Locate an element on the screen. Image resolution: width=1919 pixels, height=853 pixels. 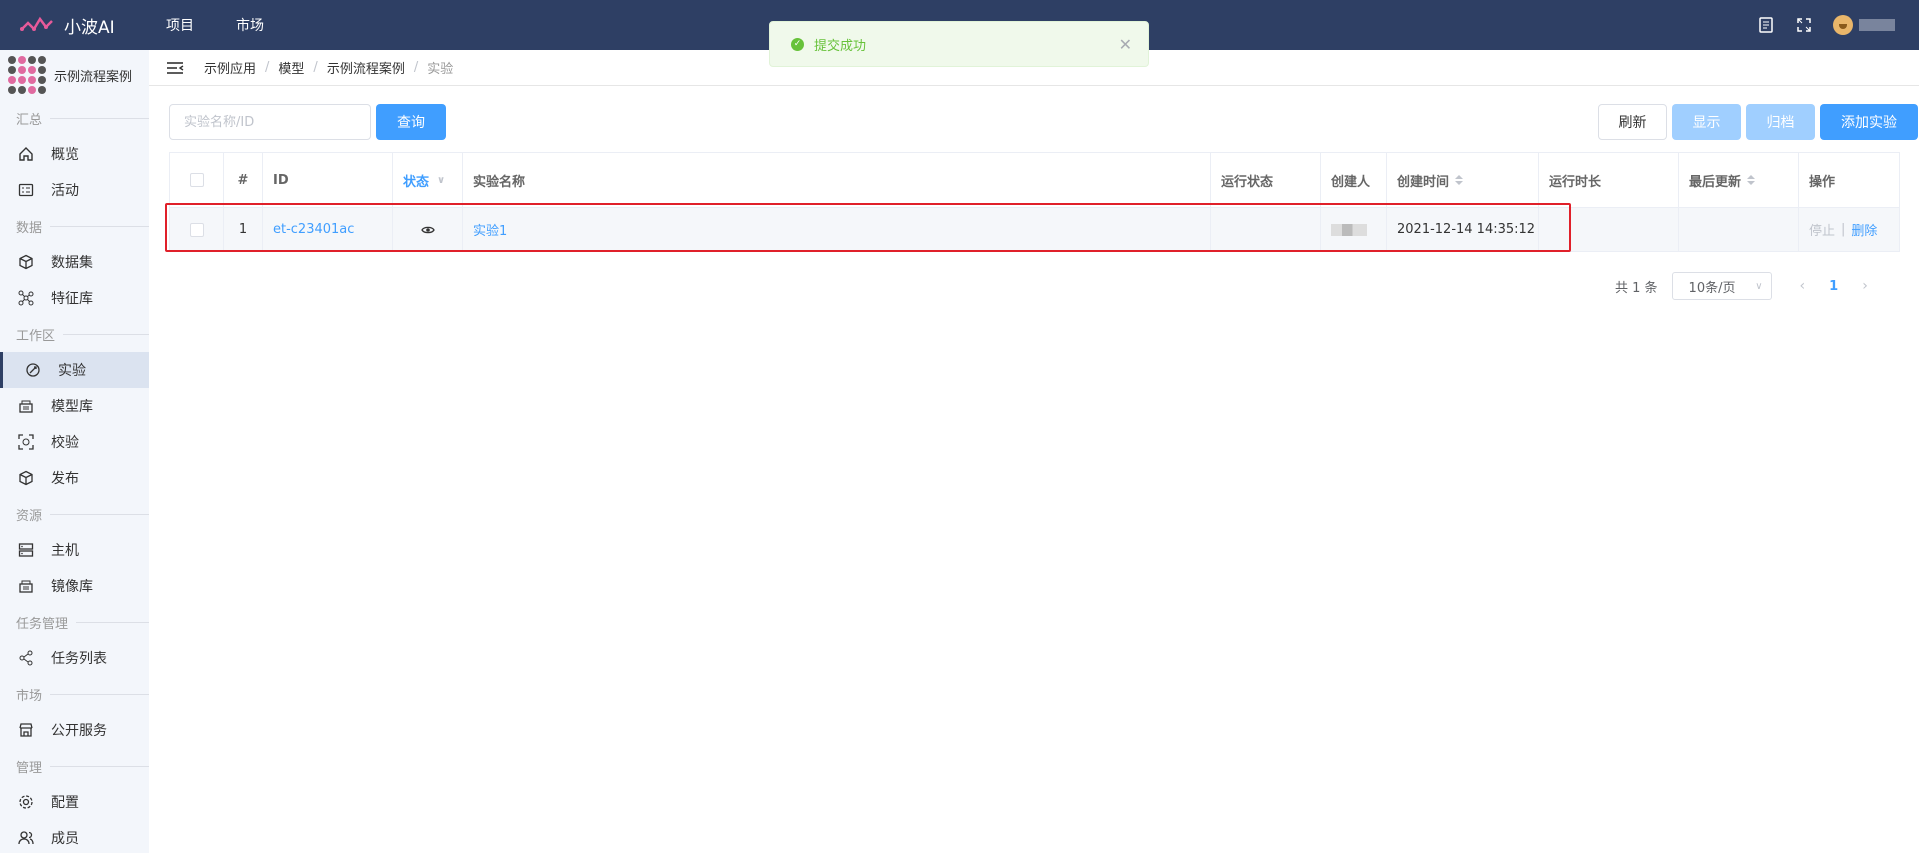
sidebar-item-overview: 概览 is located at coordinates (74, 154).